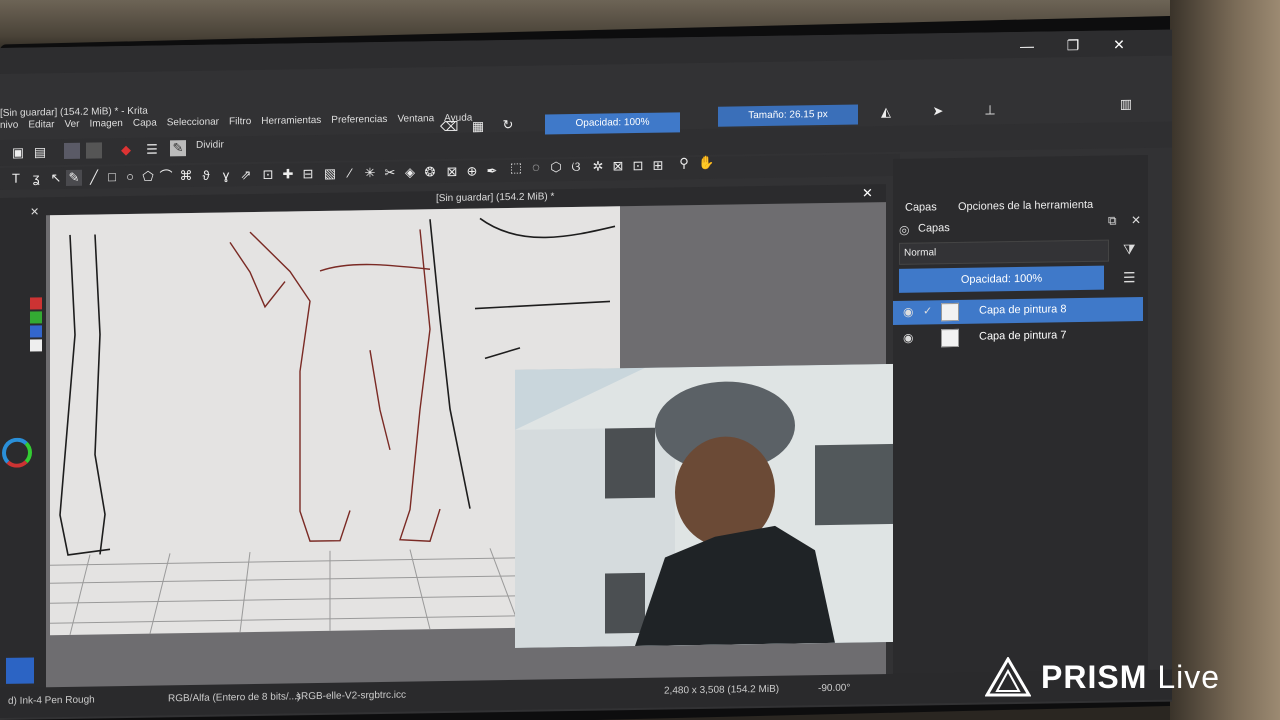 The height and width of the screenshot is (720, 1280). I want to click on menu-editar: Editar, so click(41, 128).